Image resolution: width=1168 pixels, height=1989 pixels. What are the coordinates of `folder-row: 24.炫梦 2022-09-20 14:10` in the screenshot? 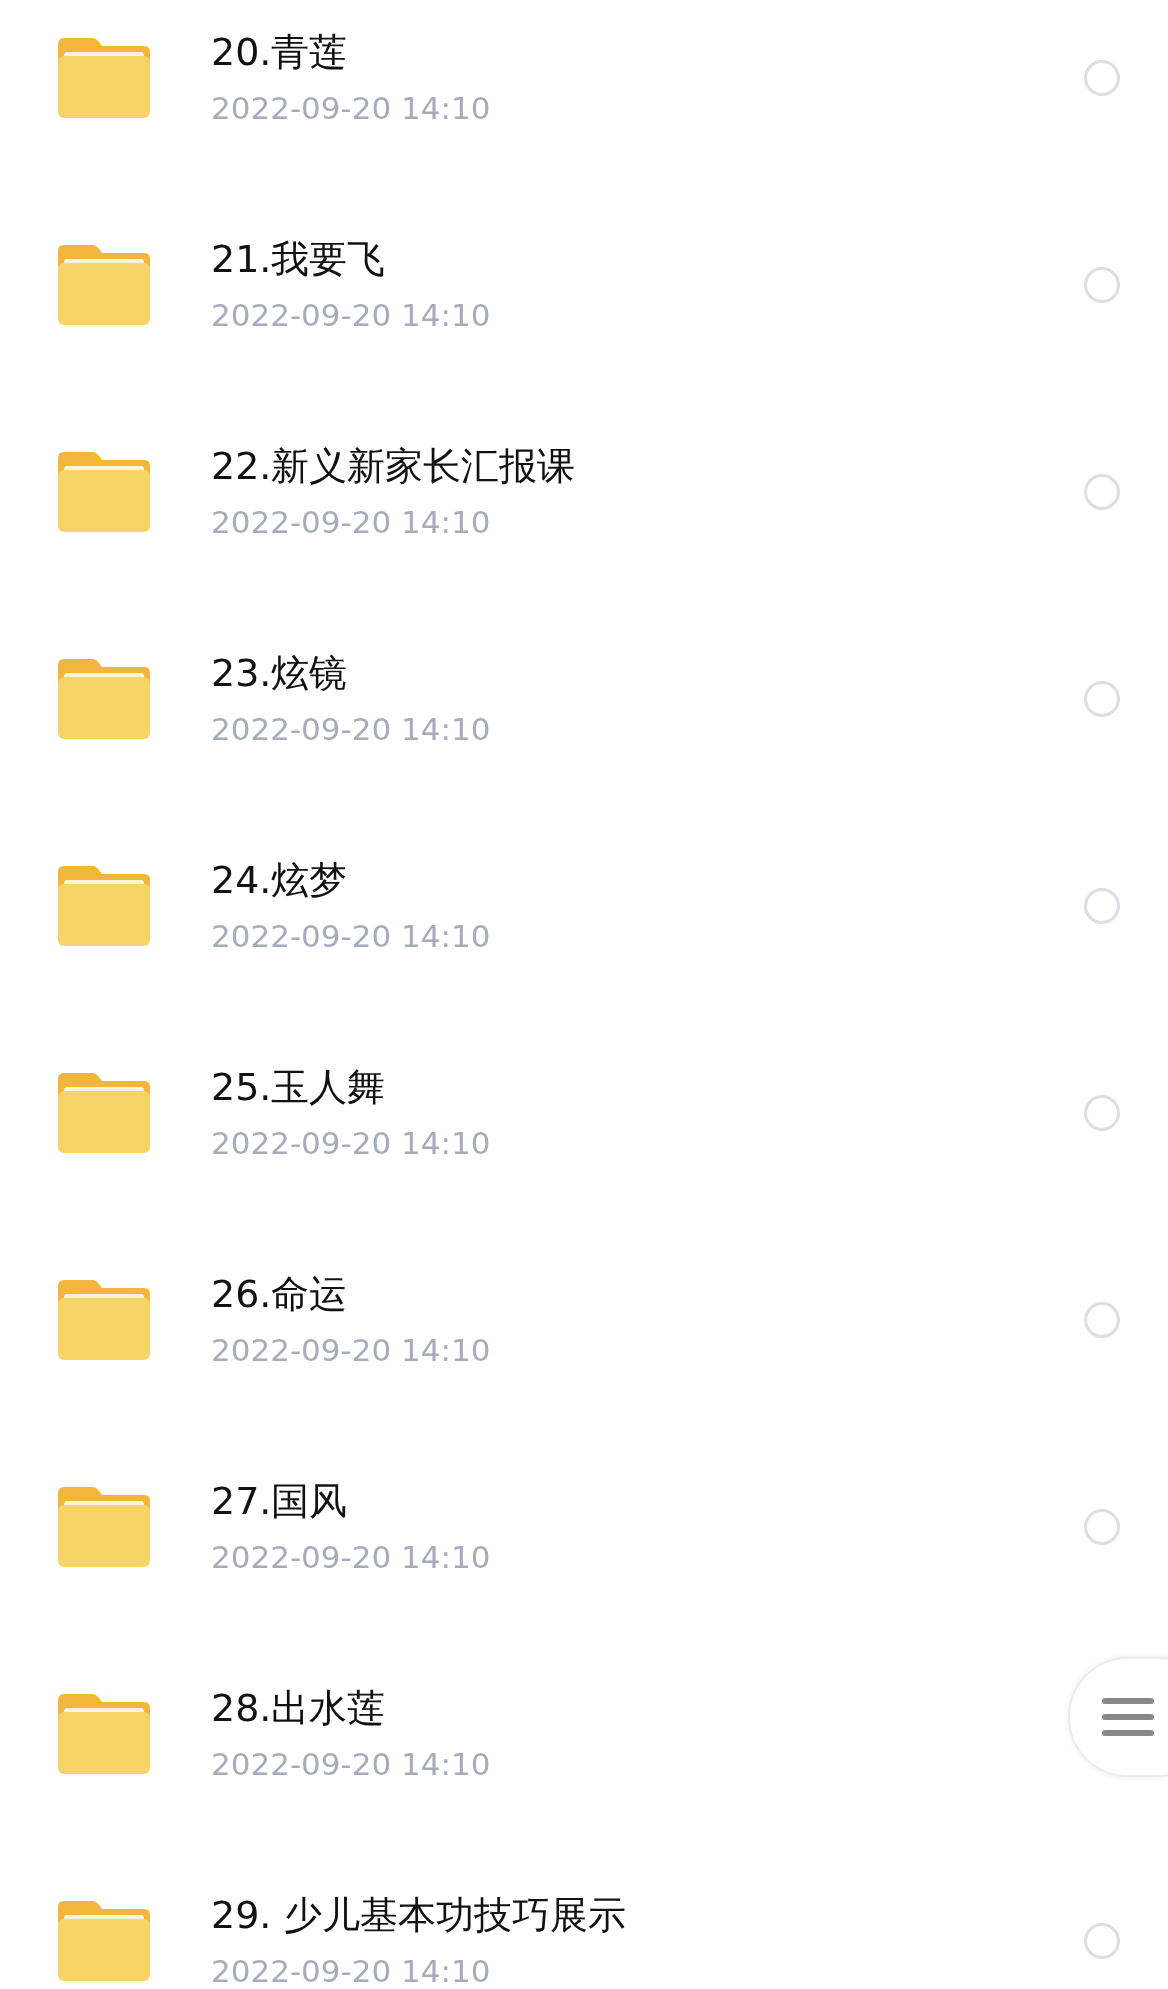 It's located at (584, 905).